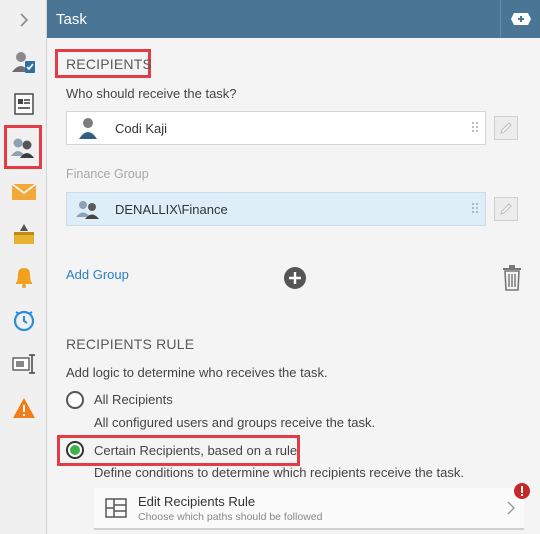 This screenshot has width=540, height=534. I want to click on recipient-group-name: DENALLIX\Finance, so click(171, 209).